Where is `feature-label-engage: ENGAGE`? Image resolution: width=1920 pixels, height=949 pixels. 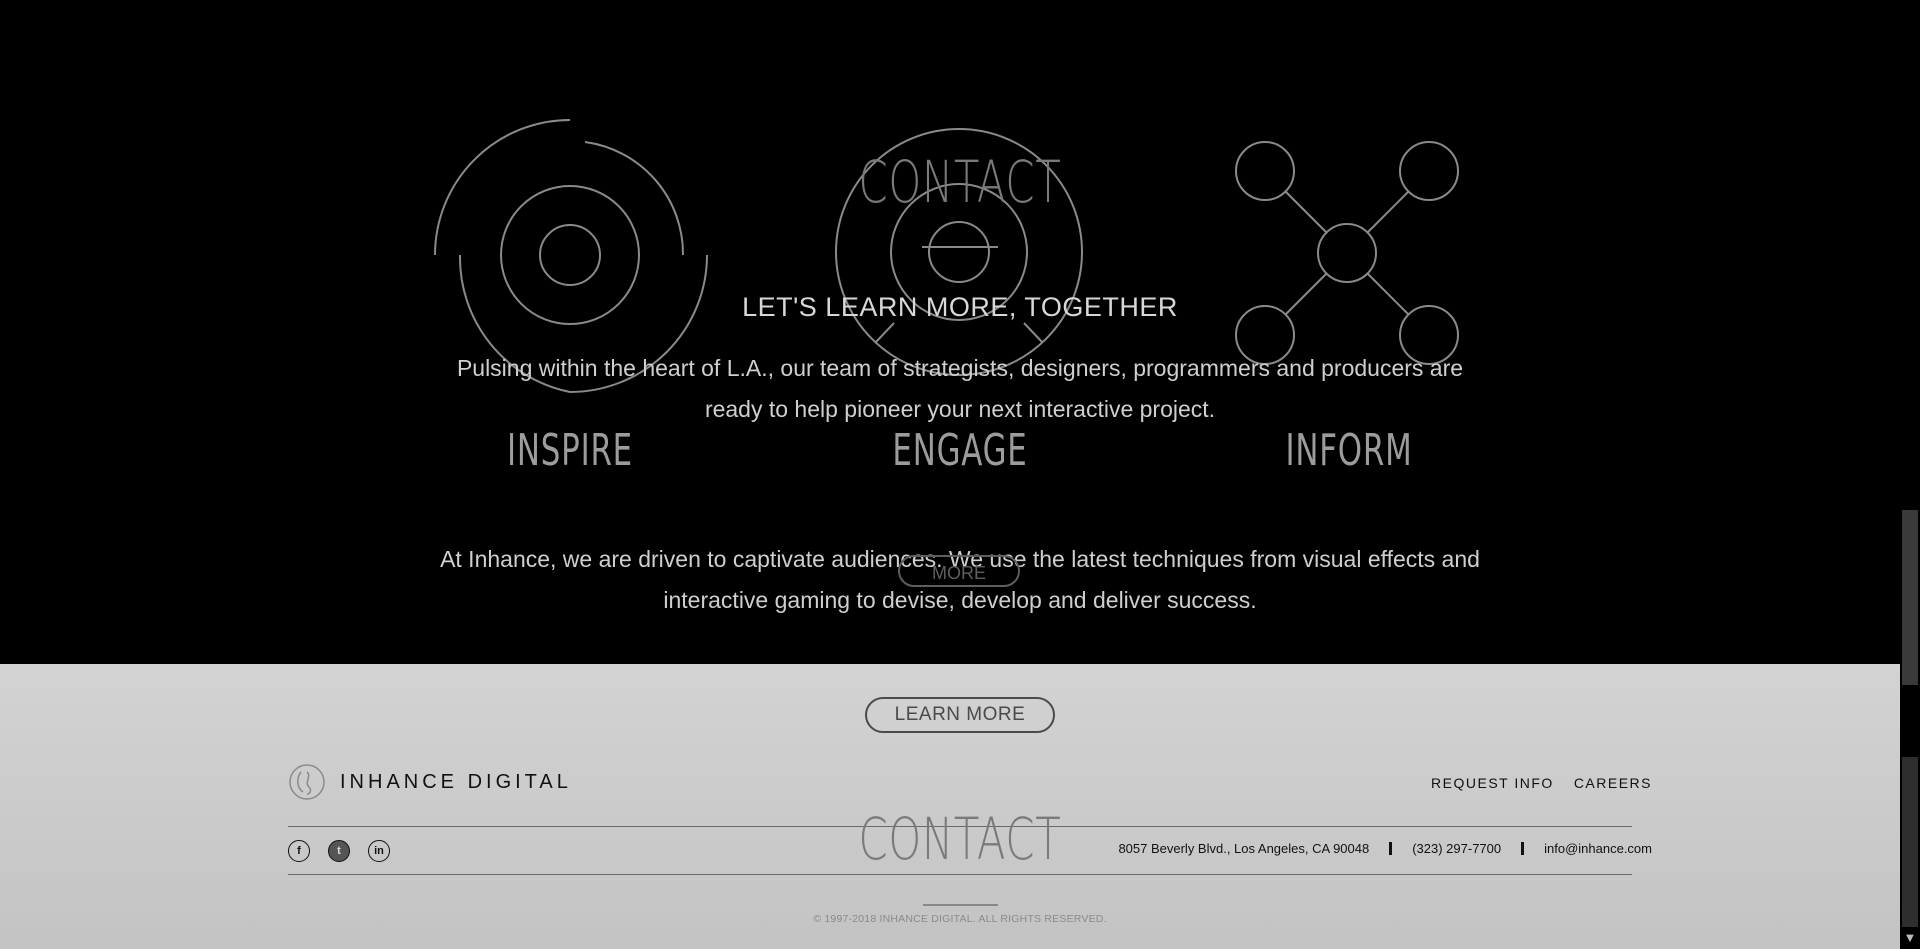 feature-label-engage: ENGAGE is located at coordinates (960, 450).